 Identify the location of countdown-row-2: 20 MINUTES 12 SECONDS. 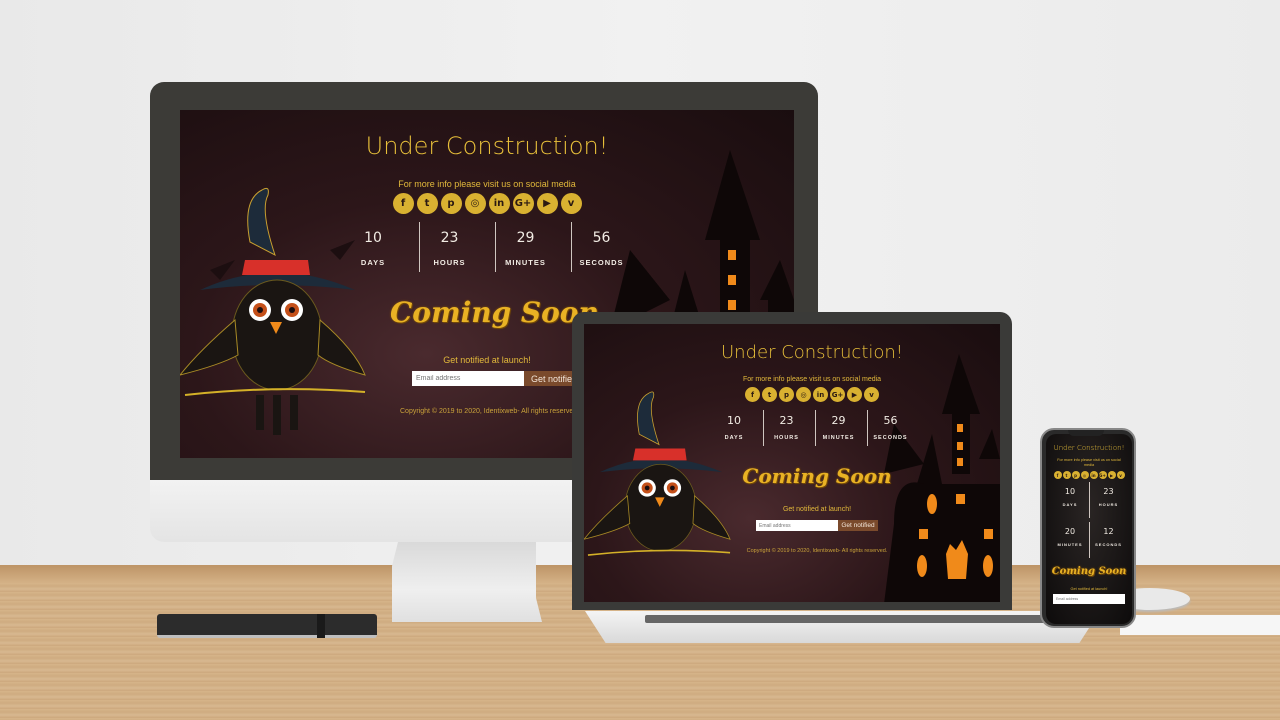
(1089, 540).